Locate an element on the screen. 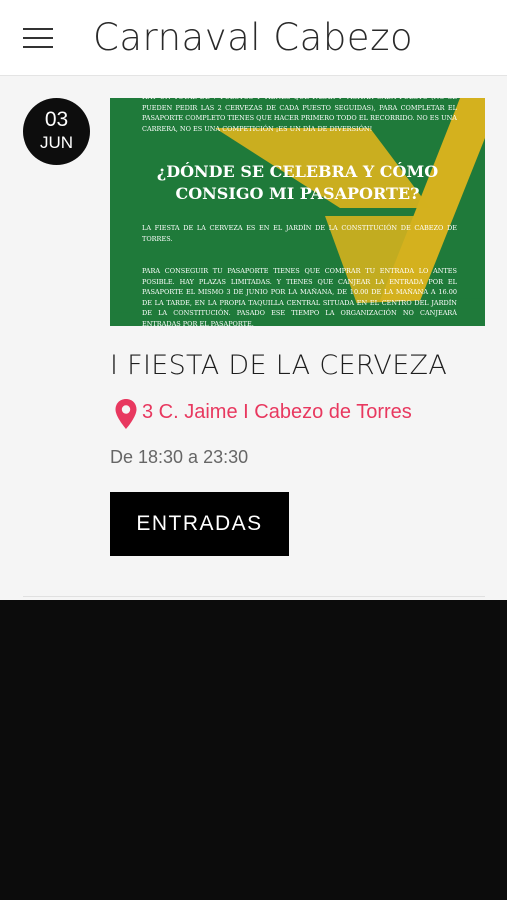 This screenshot has height=900, width=507. tickets-button: ENTRADAS is located at coordinates (199, 524).